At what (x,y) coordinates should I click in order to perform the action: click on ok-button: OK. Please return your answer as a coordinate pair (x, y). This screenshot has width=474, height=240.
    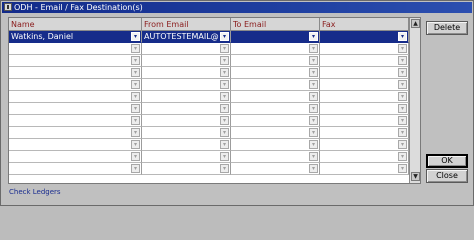
    Looking at the image, I should click on (447, 161).